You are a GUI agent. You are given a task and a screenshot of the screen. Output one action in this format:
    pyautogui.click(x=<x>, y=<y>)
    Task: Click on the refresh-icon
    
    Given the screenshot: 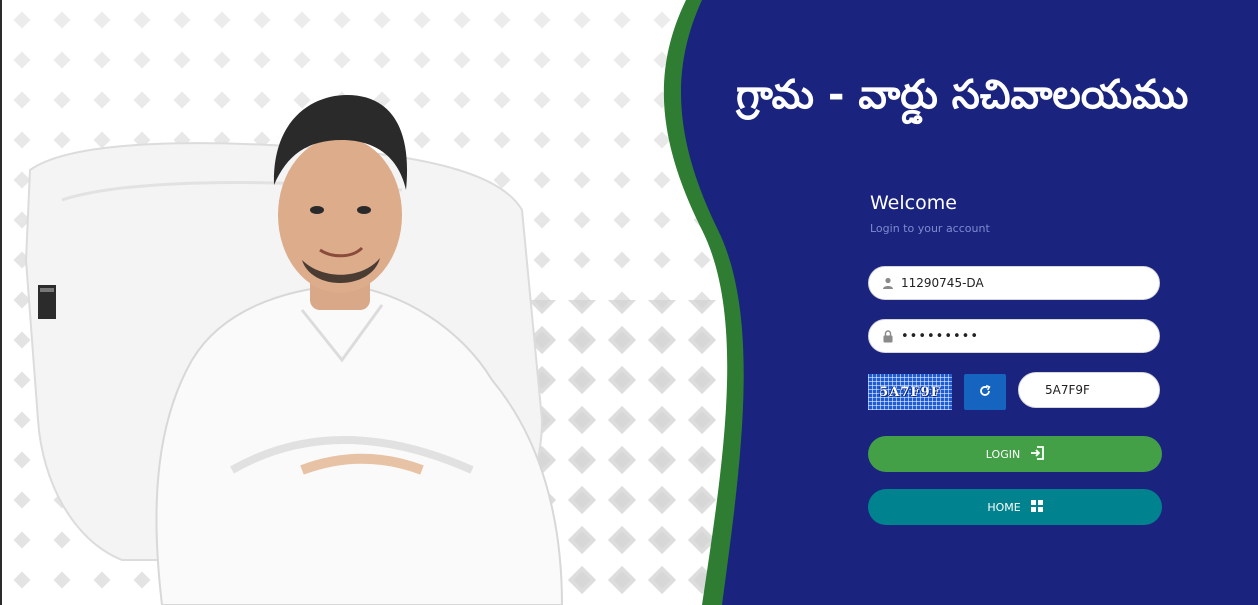 What is the action you would take?
    pyautogui.click(x=985, y=392)
    